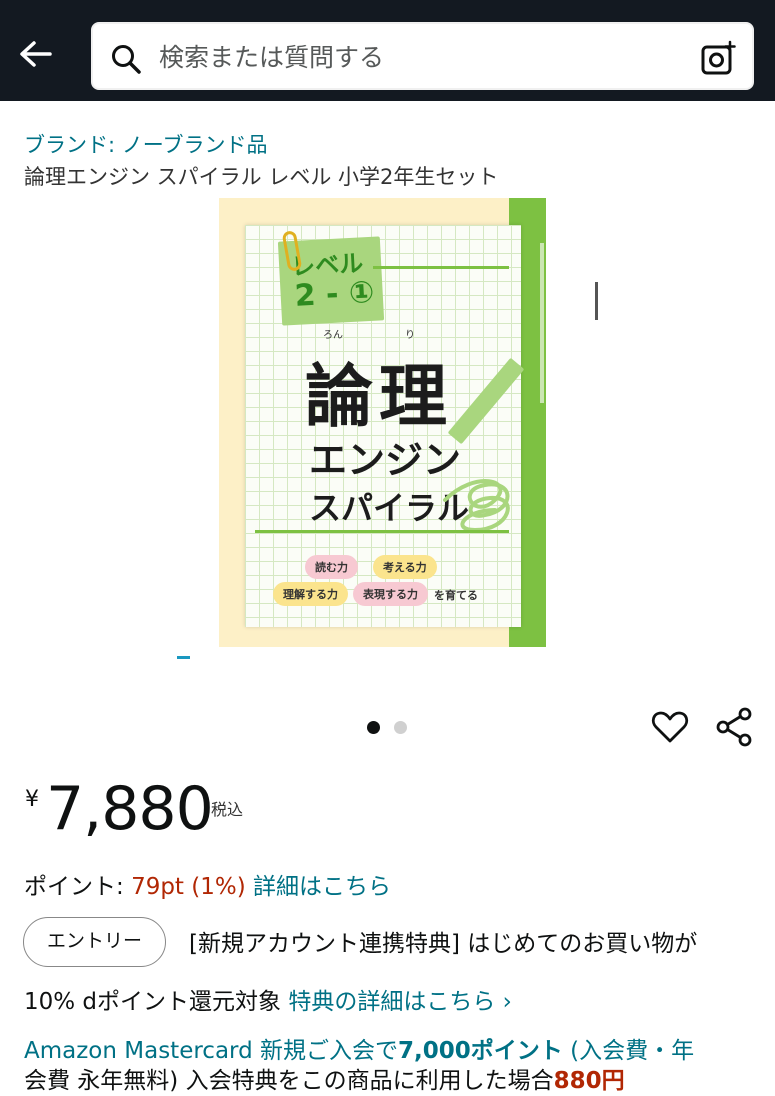 The width and height of the screenshot is (775, 1096). Describe the element at coordinates (734, 727) in the screenshot. I see `share-icon` at that location.